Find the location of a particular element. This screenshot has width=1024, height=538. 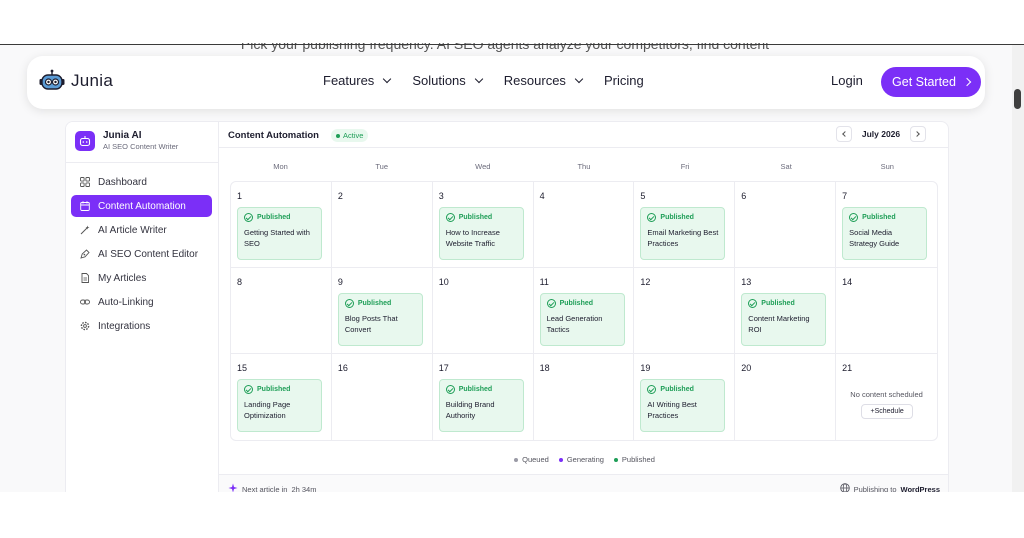

status-badge-label: Active is located at coordinates (353, 135).